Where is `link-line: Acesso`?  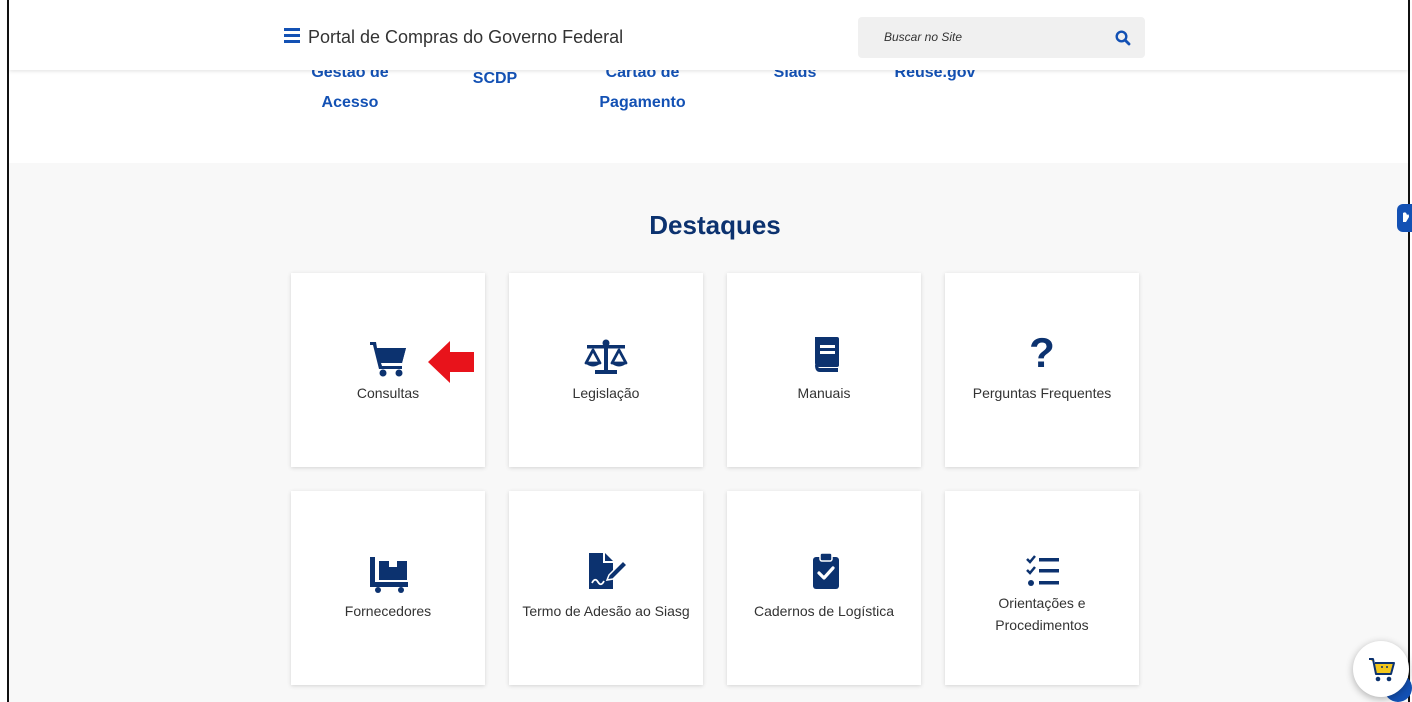
link-line: Acesso is located at coordinates (350, 102).